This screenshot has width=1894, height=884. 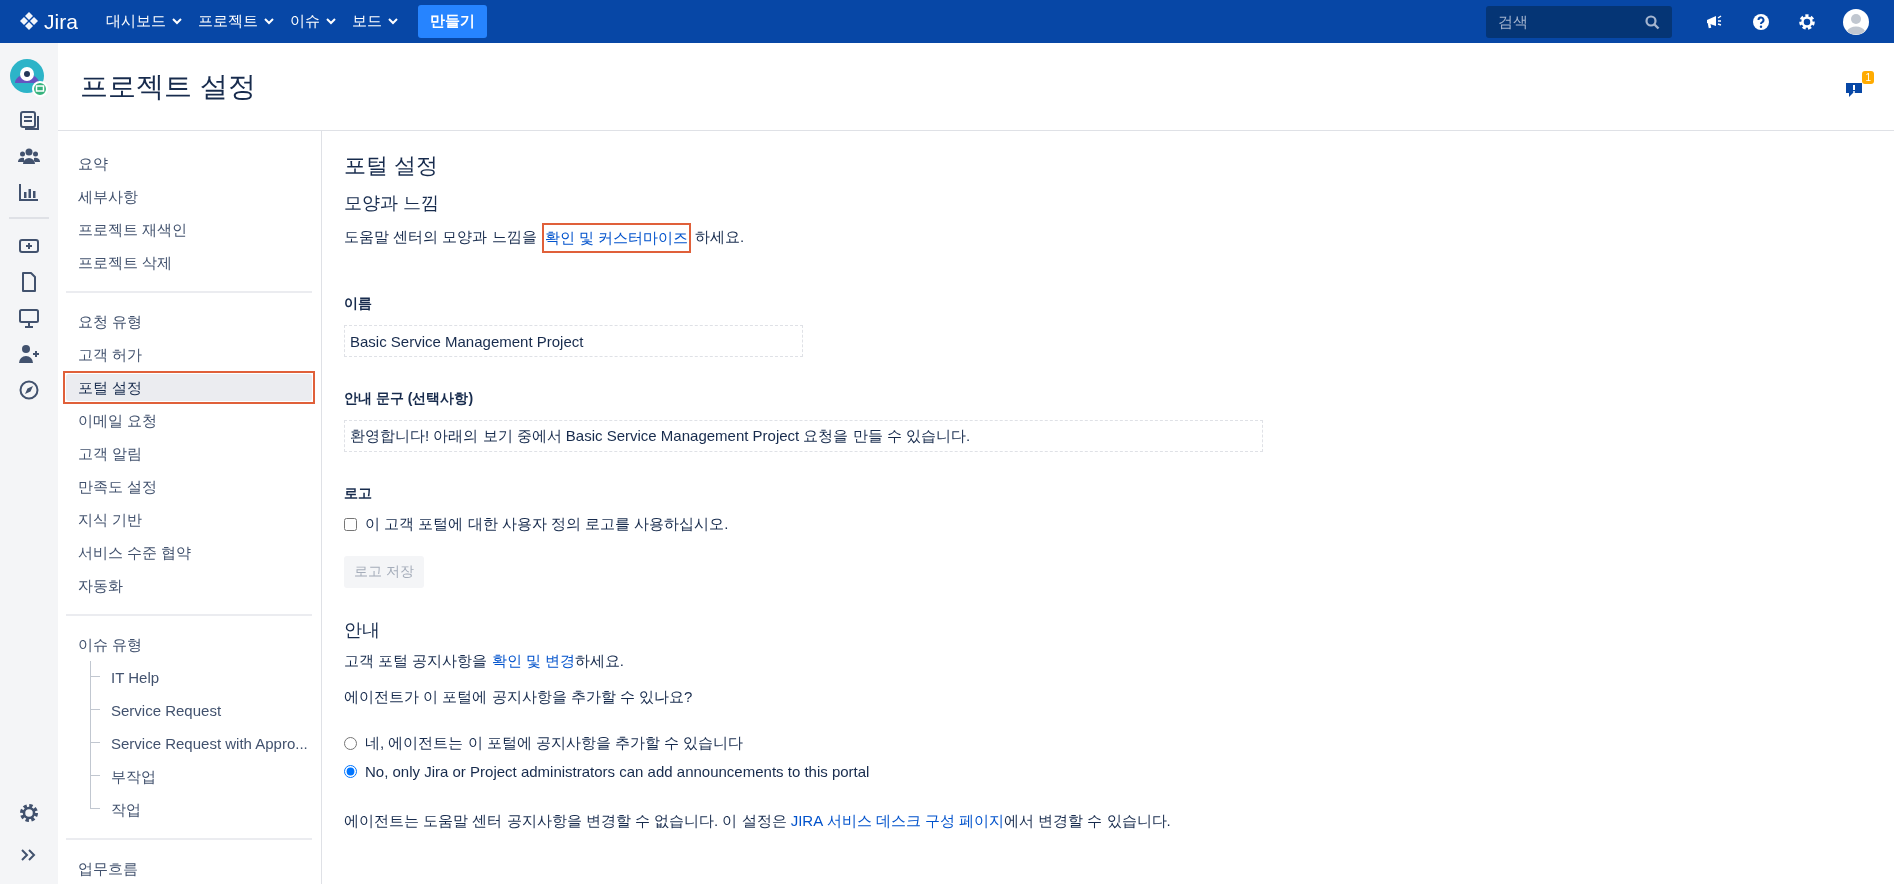 What do you see at coordinates (392, 166) in the screenshot?
I see `section-title: 포털 설정` at bounding box center [392, 166].